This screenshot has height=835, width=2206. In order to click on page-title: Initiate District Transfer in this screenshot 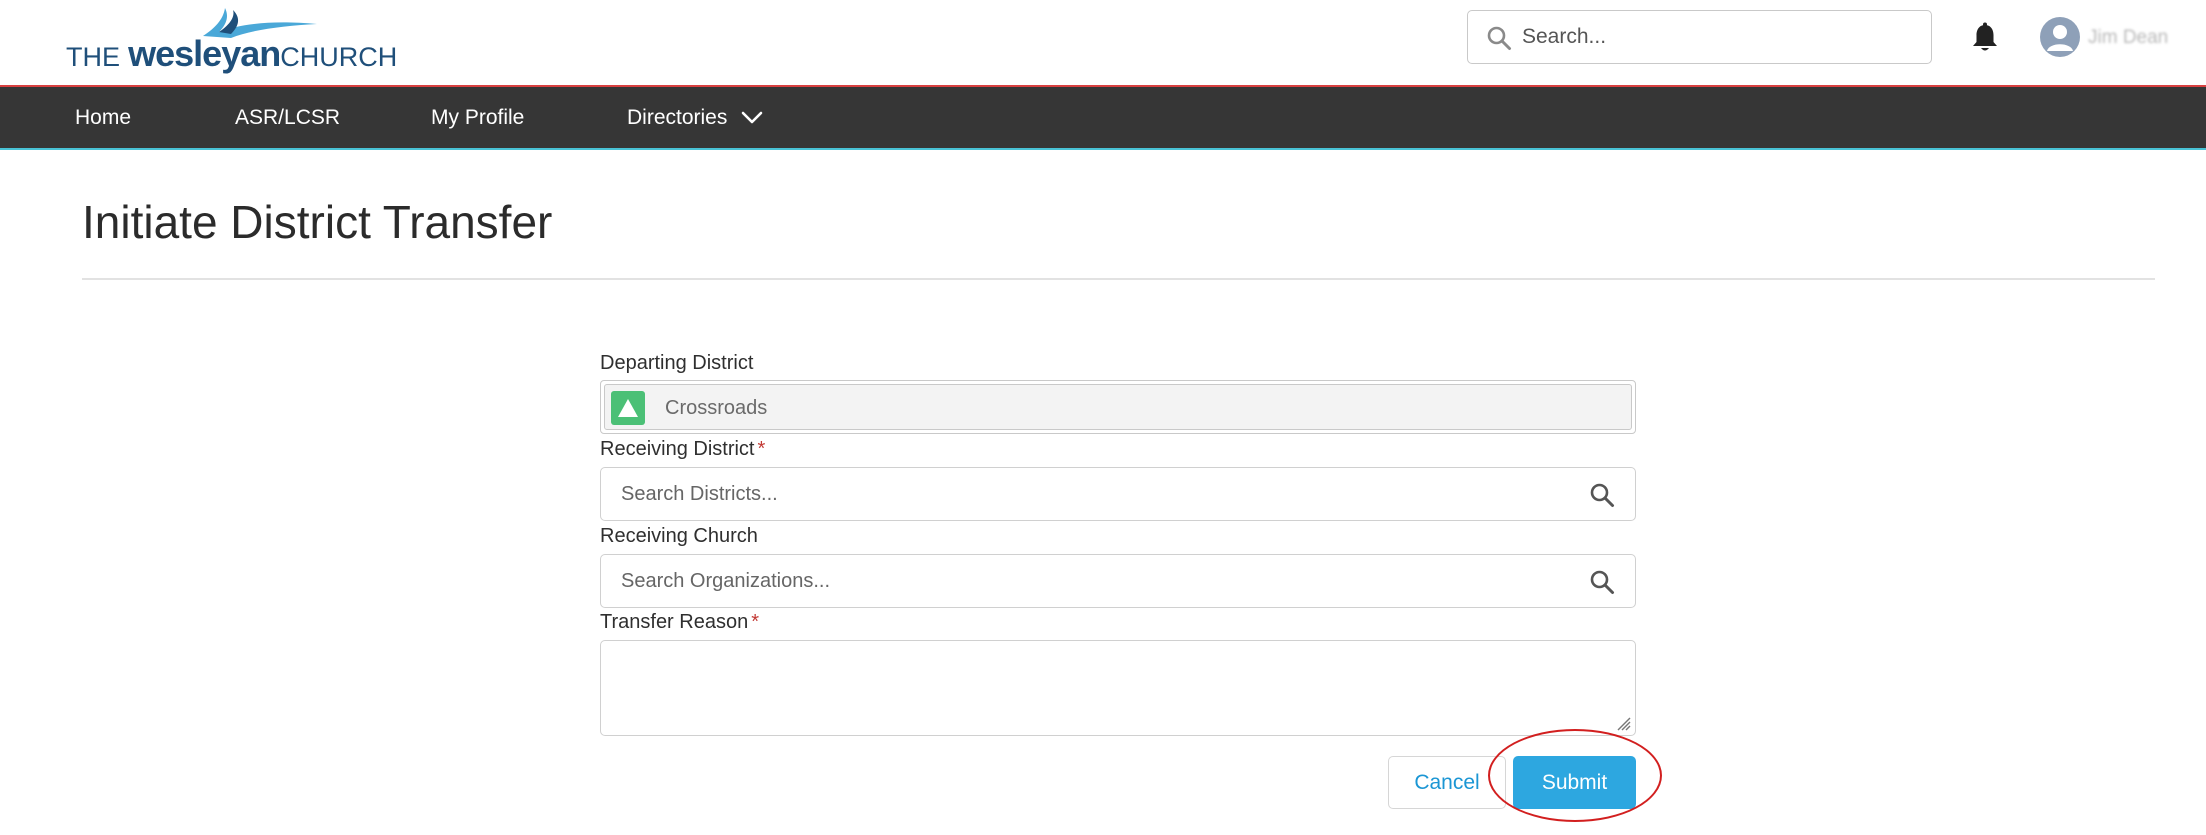, I will do `click(317, 222)`.